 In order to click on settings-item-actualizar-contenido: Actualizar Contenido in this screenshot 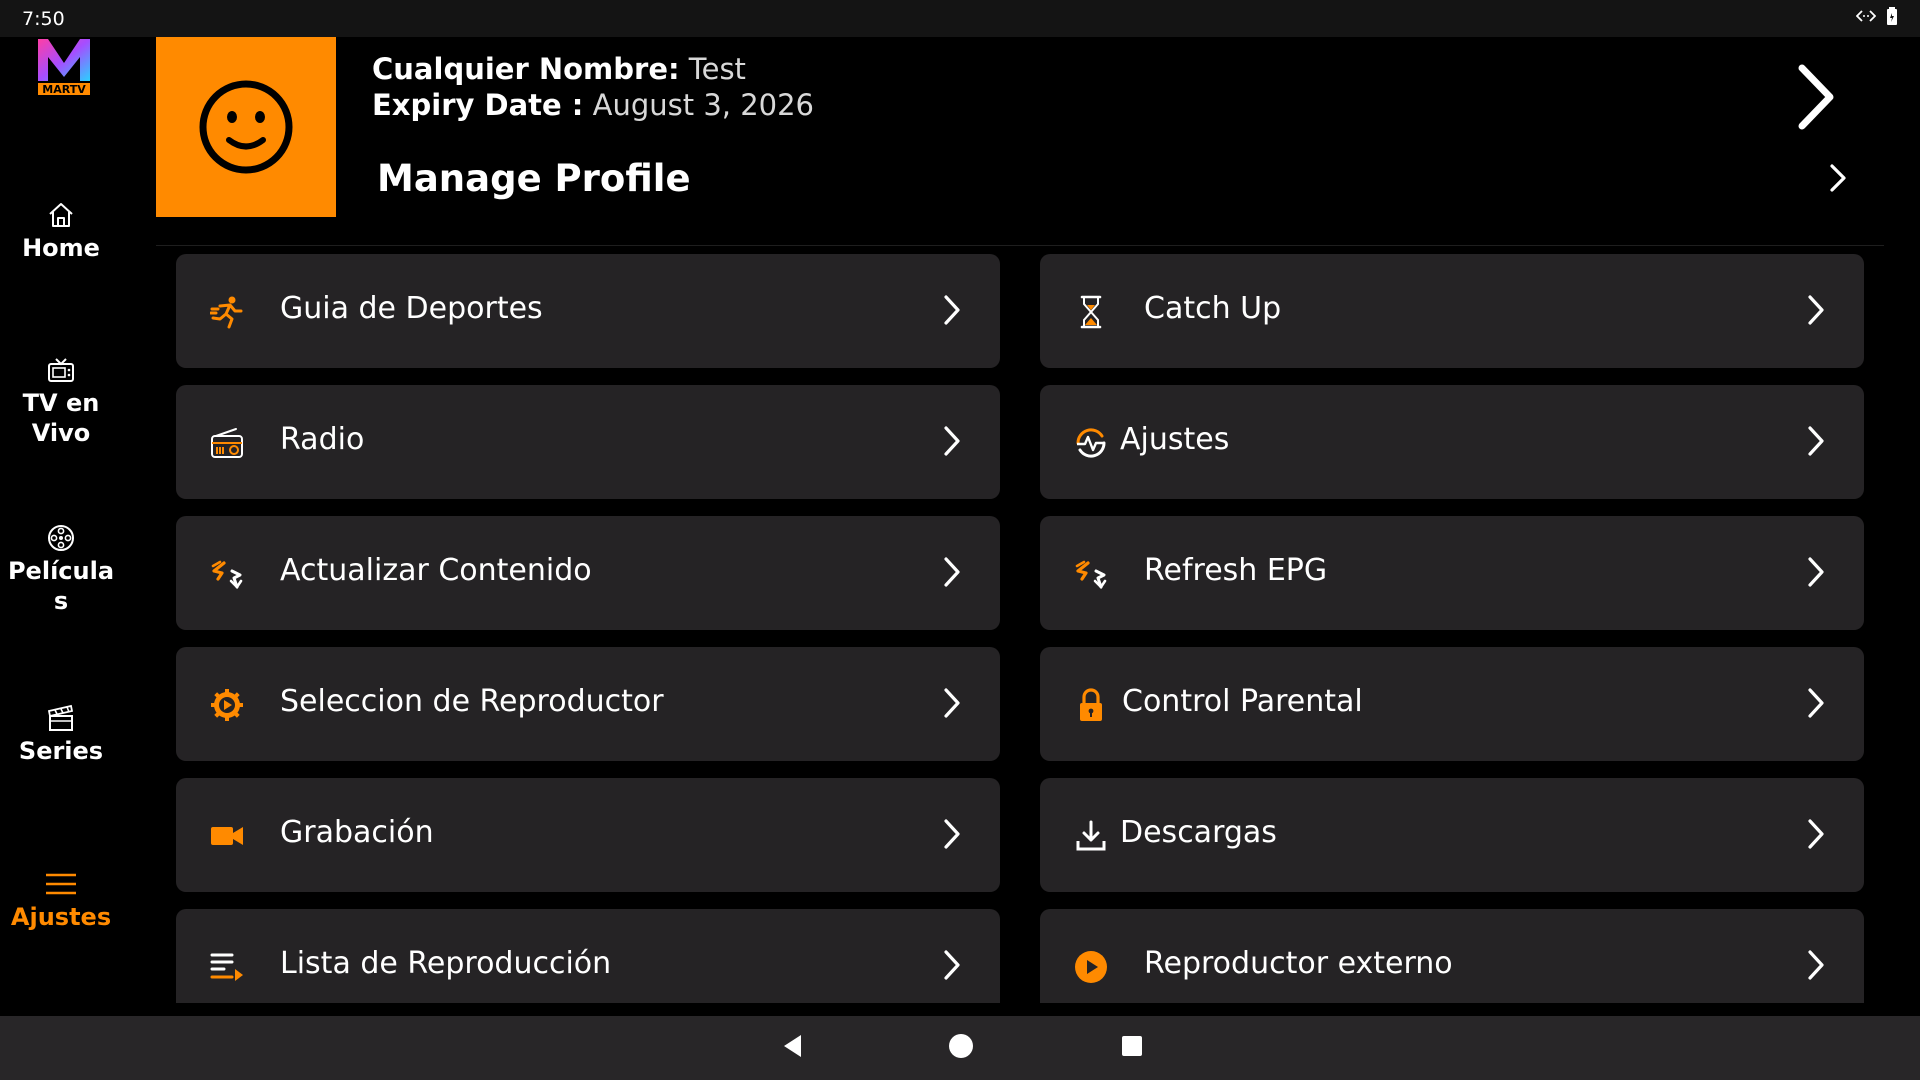, I will do `click(588, 573)`.